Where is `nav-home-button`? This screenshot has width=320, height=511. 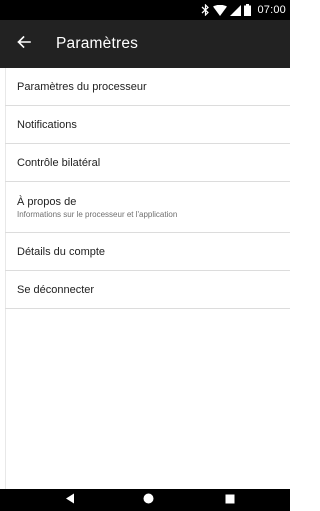
nav-home-button is located at coordinates (148, 500).